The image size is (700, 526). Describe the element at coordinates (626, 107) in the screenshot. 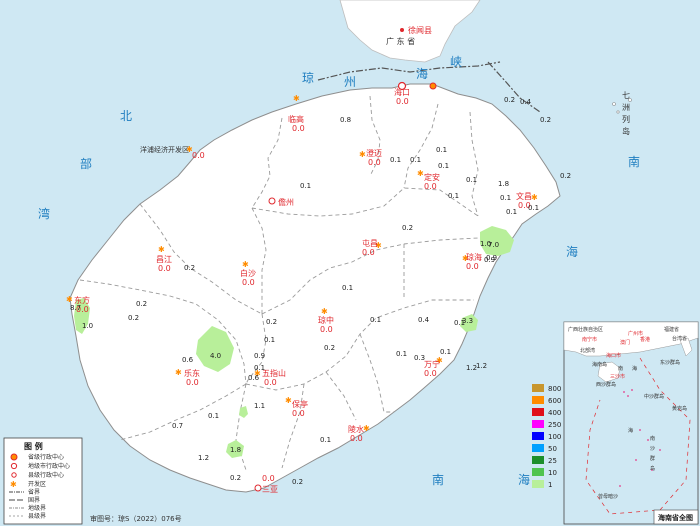

I see `qizhou-char: 洲` at that location.